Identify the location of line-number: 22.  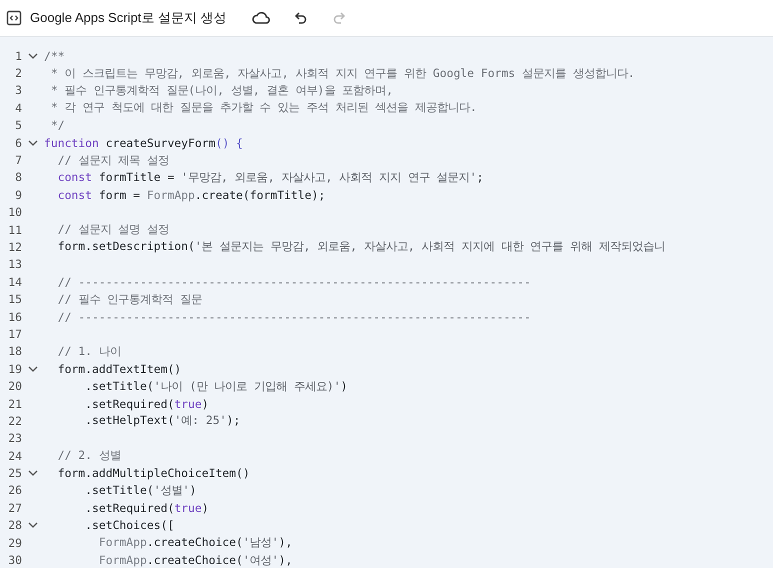
(14, 421).